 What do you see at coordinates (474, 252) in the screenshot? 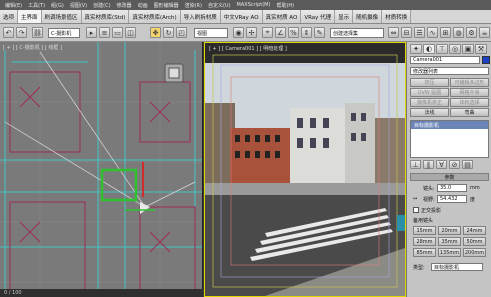
I see `lens-200mm-button: 200mm` at bounding box center [474, 252].